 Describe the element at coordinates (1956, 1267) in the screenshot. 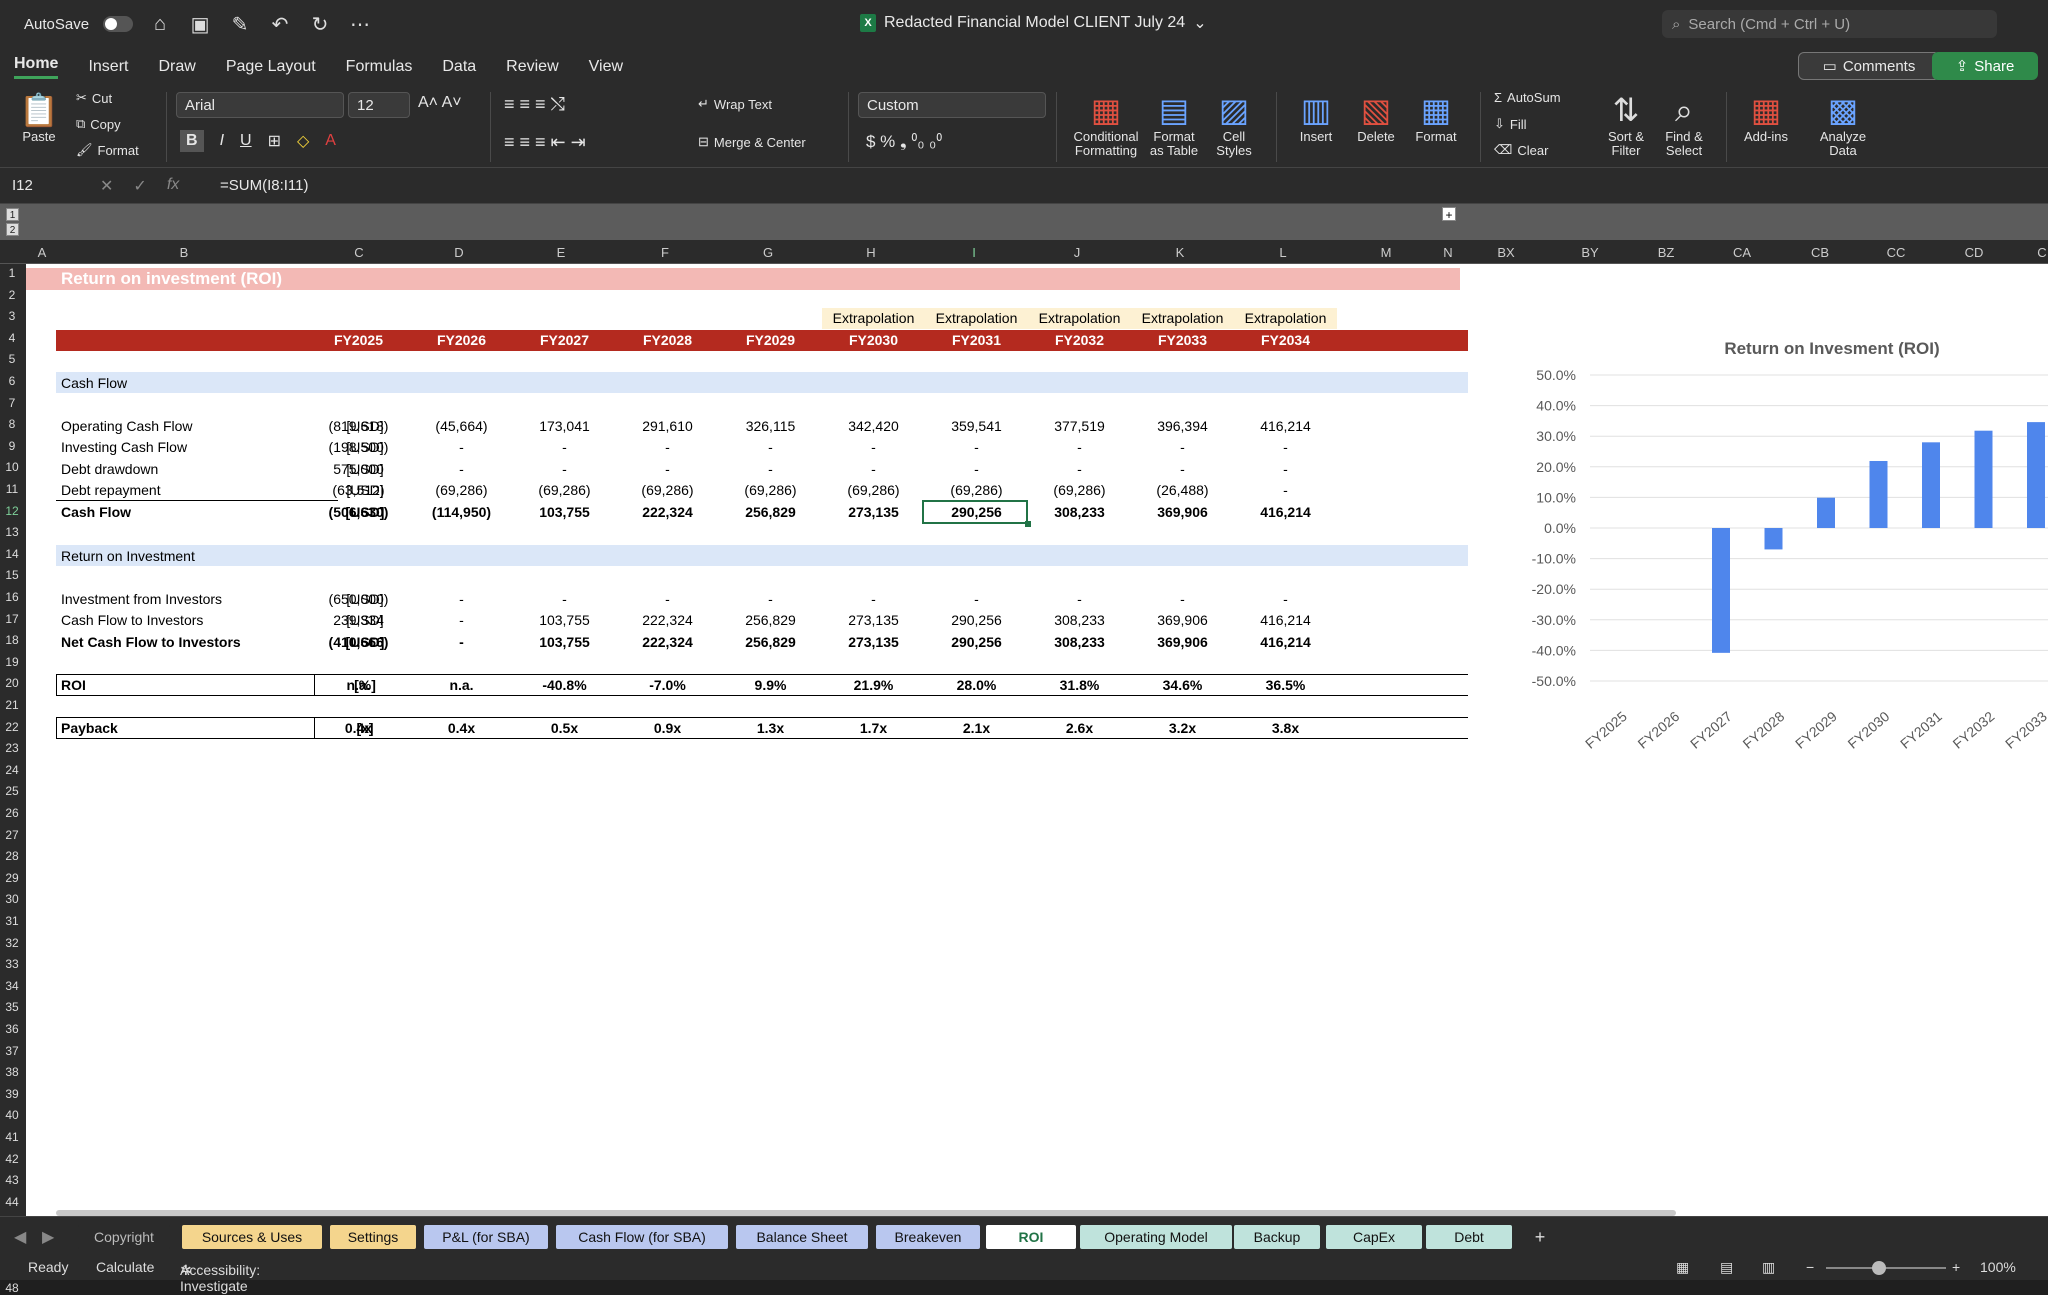

I see `zoom-in-icon: +` at that location.